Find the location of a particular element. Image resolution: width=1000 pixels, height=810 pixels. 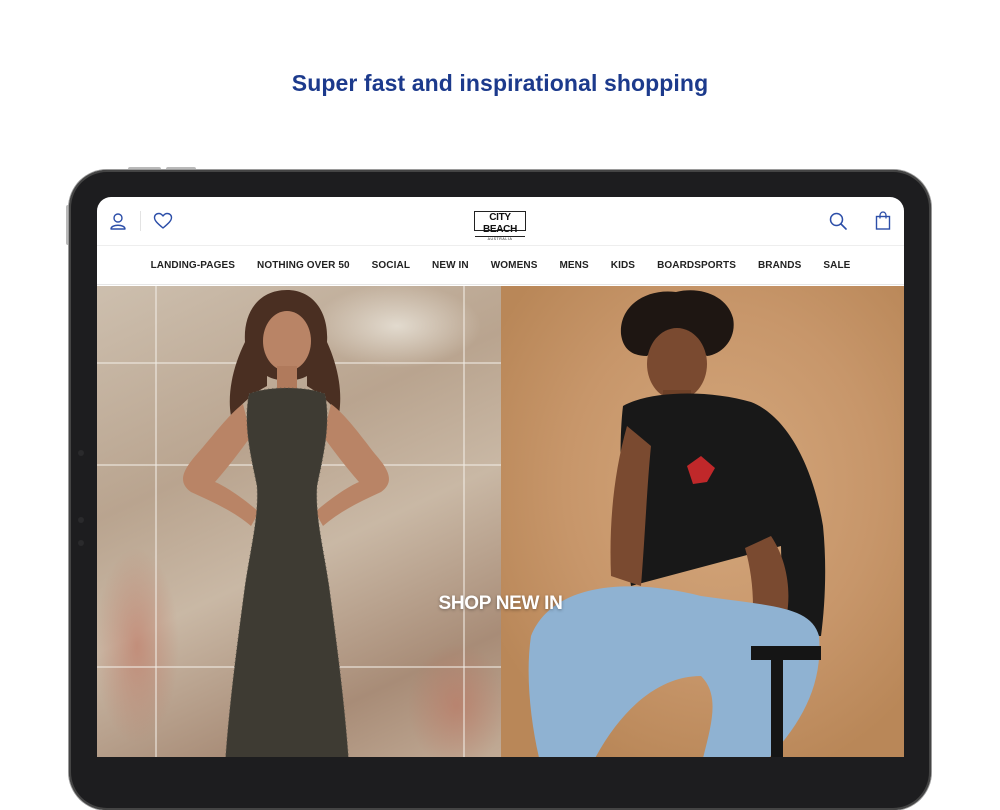

search-icon is located at coordinates (838, 221).